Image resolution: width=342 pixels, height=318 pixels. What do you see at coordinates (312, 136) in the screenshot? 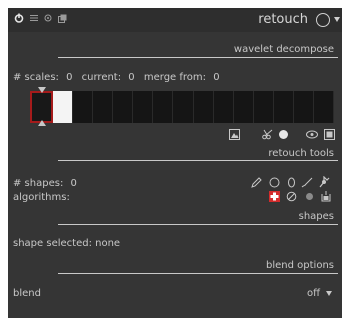
I see `preview-single-scale-icon` at bounding box center [312, 136].